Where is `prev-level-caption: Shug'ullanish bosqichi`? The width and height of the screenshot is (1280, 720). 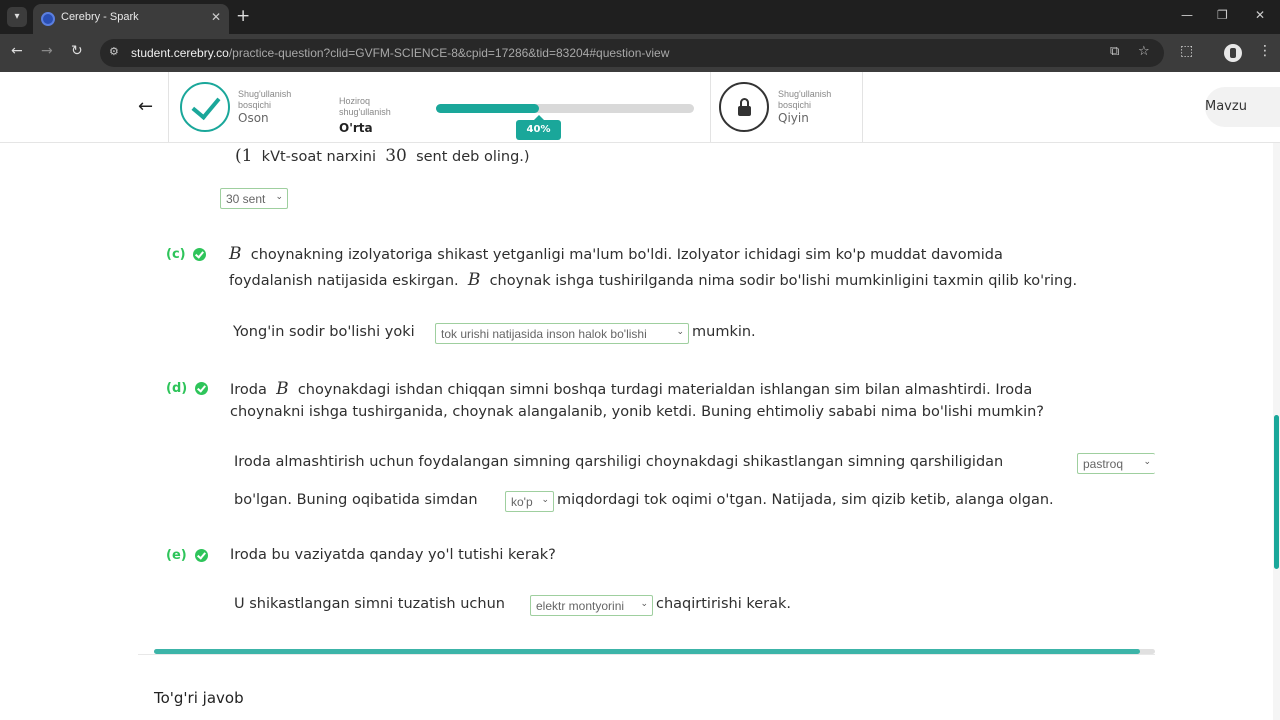 prev-level-caption: Shug'ullanish bosqichi is located at coordinates (265, 99).